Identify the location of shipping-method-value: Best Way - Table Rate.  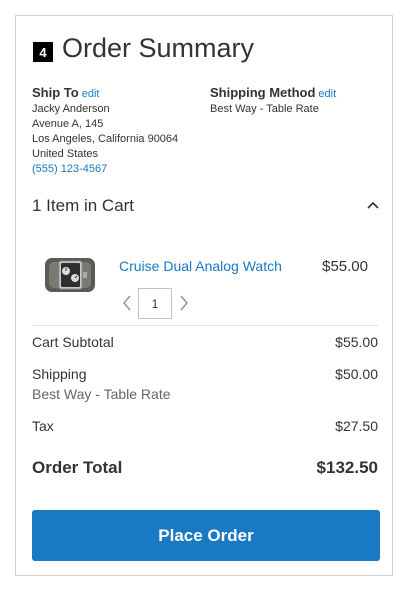
(264, 109).